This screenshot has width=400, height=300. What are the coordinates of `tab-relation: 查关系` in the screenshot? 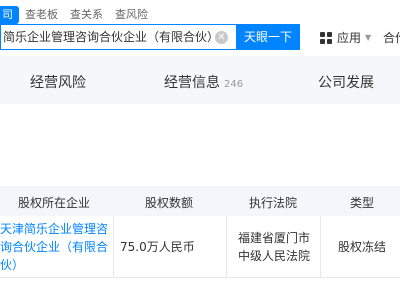 It's located at (86, 15).